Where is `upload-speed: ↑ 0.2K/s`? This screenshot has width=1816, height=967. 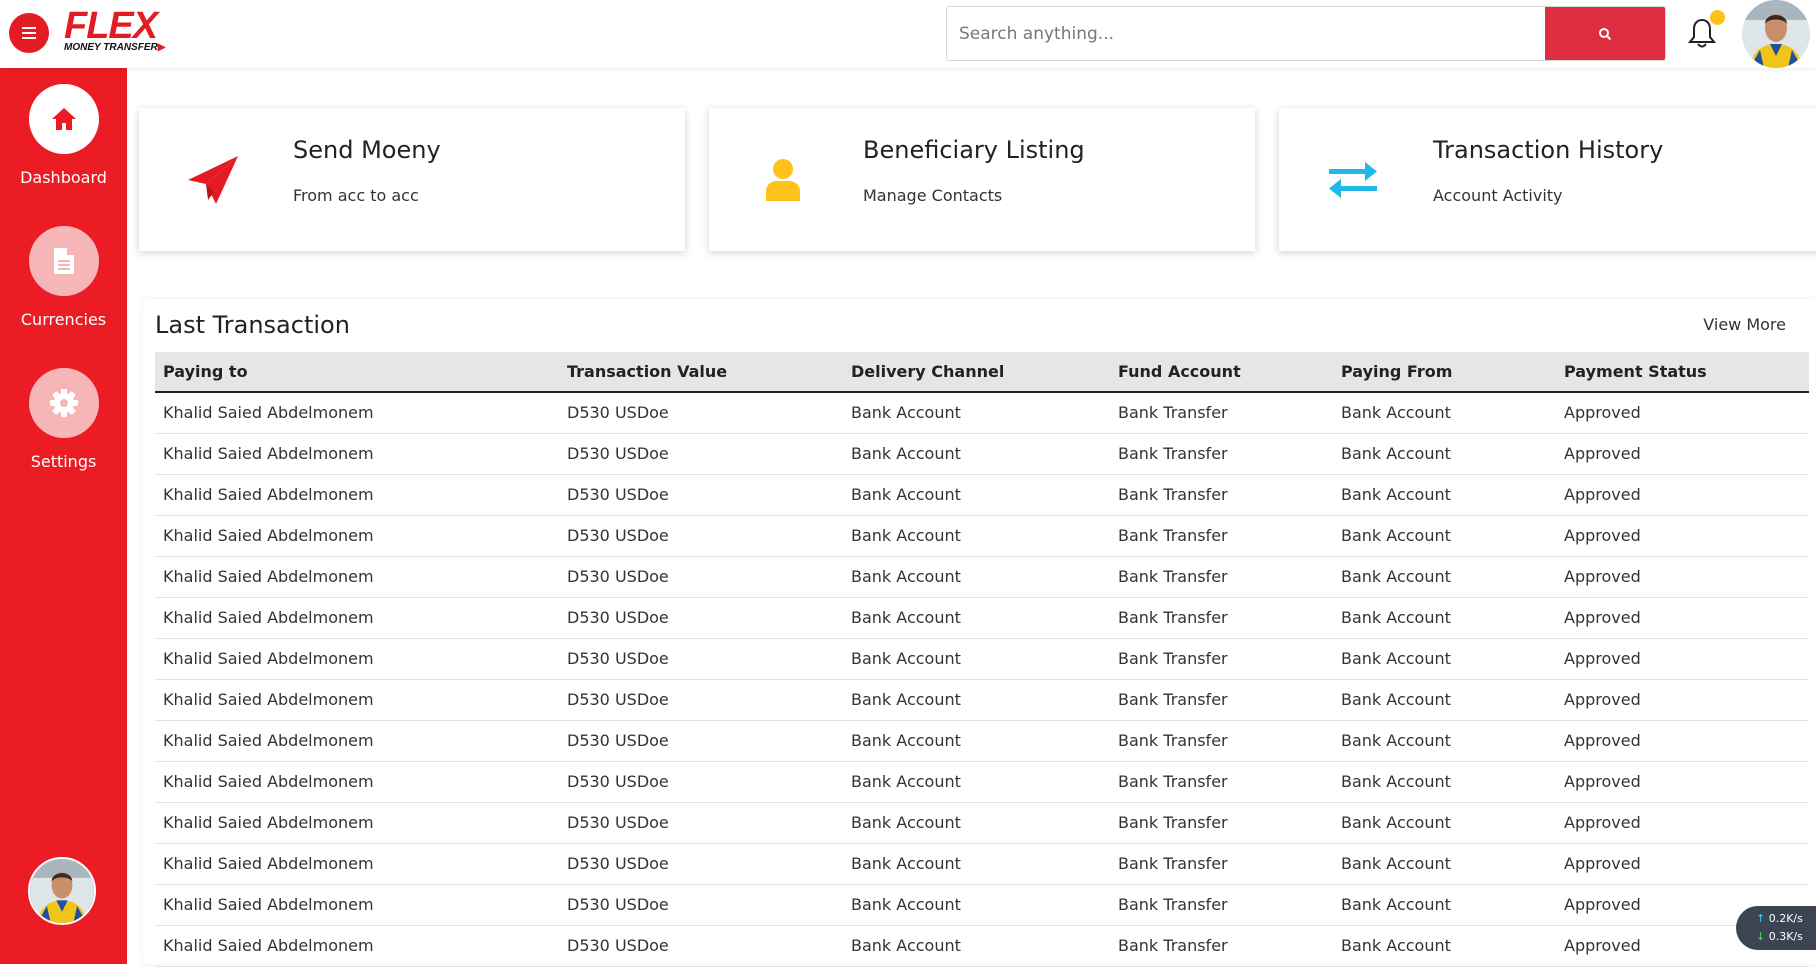
upload-speed: ↑ 0.2K/s is located at coordinates (1779, 918).